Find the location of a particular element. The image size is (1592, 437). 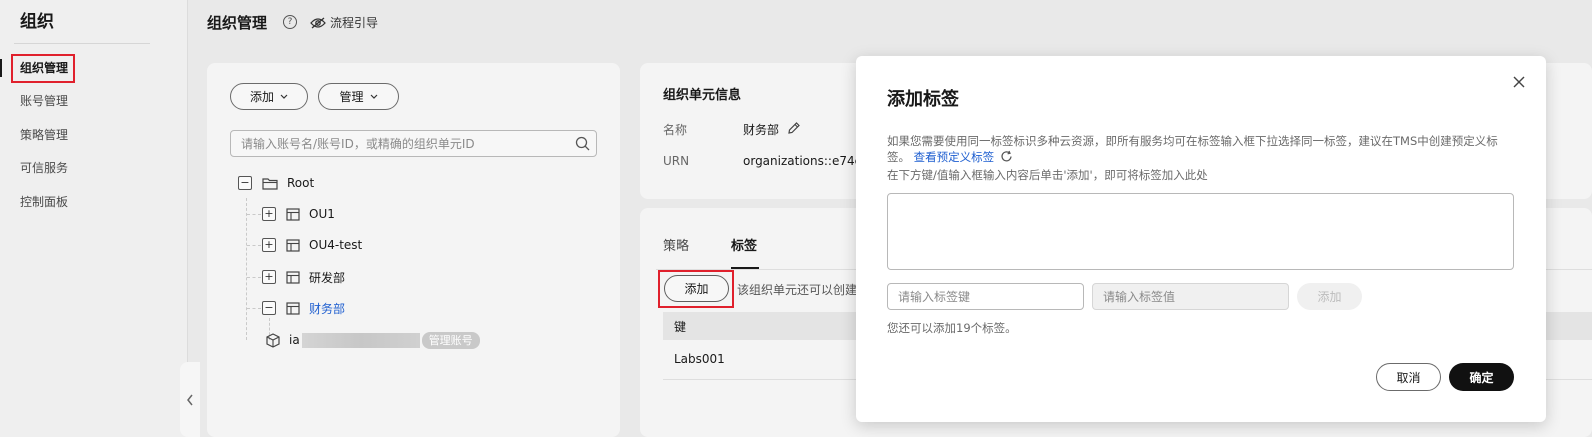

table-cell-key: Labs001 is located at coordinates (699, 359).